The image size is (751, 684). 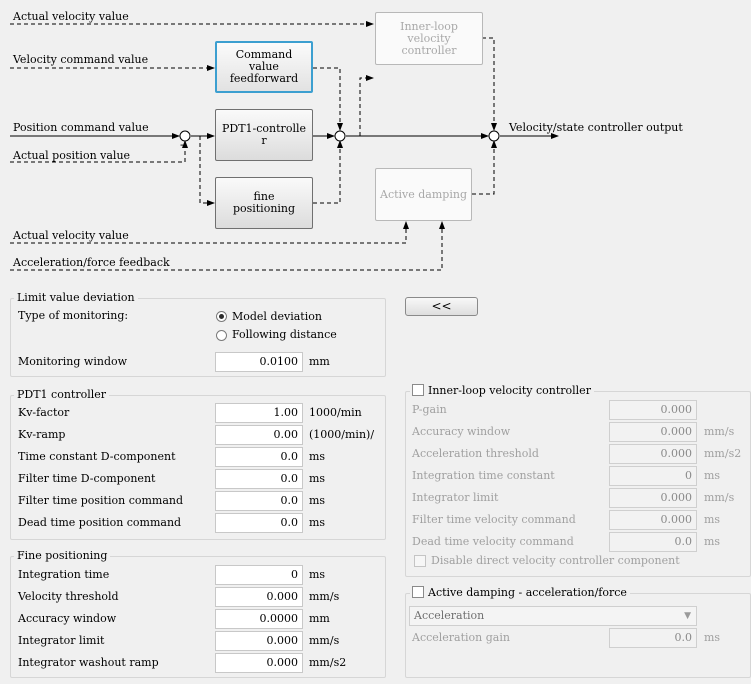 I want to click on fine-param-label: Integrator washout ramp, so click(x=88, y=662).